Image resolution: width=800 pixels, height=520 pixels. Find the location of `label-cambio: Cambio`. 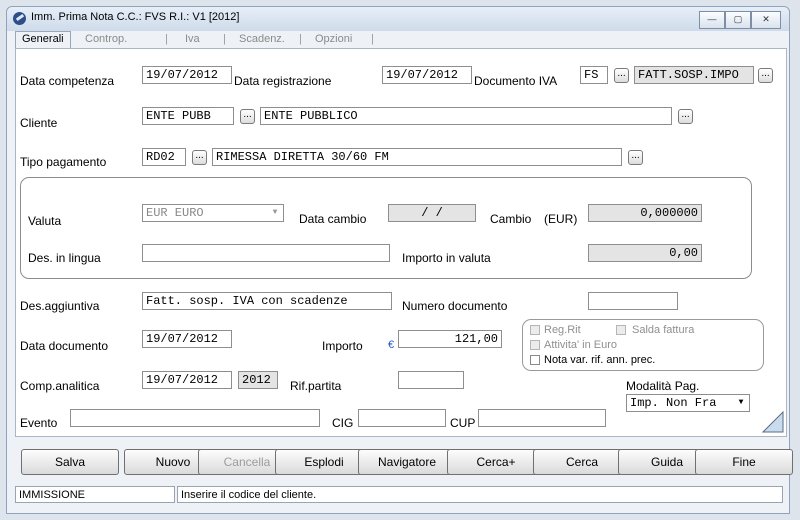

label-cambio: Cambio is located at coordinates (511, 219).